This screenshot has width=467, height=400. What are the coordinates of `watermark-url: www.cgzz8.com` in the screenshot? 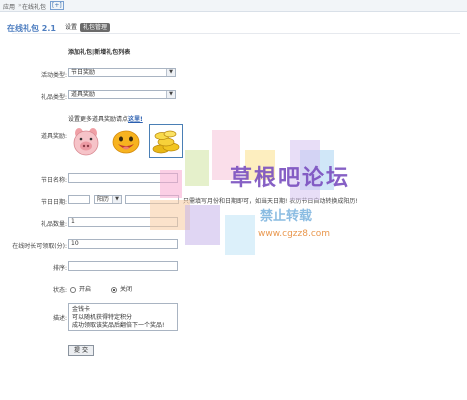 It's located at (294, 234).